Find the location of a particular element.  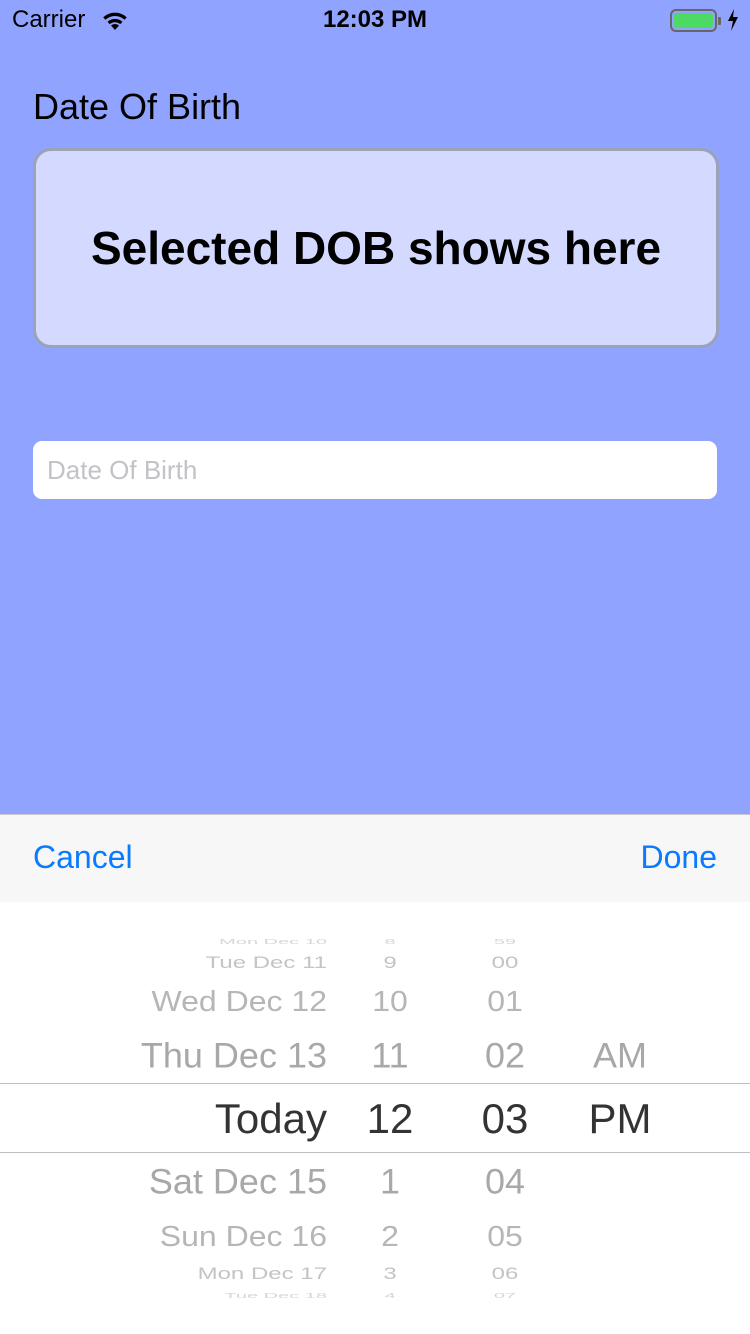

picker-day-item: Tue Dec 11 is located at coordinates (266, 963).